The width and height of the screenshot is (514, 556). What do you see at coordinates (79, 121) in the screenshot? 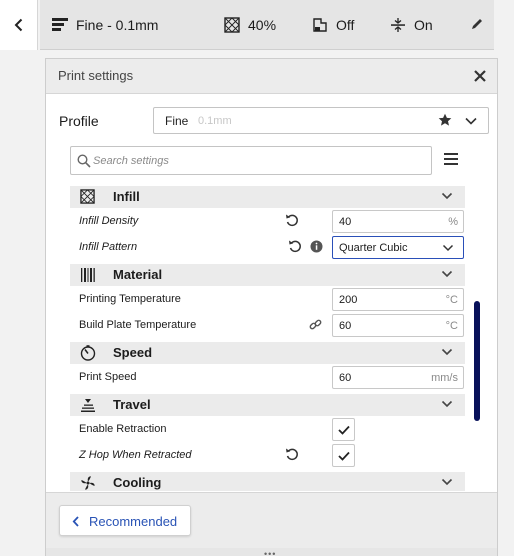
I see `profile-label: Profile` at bounding box center [79, 121].